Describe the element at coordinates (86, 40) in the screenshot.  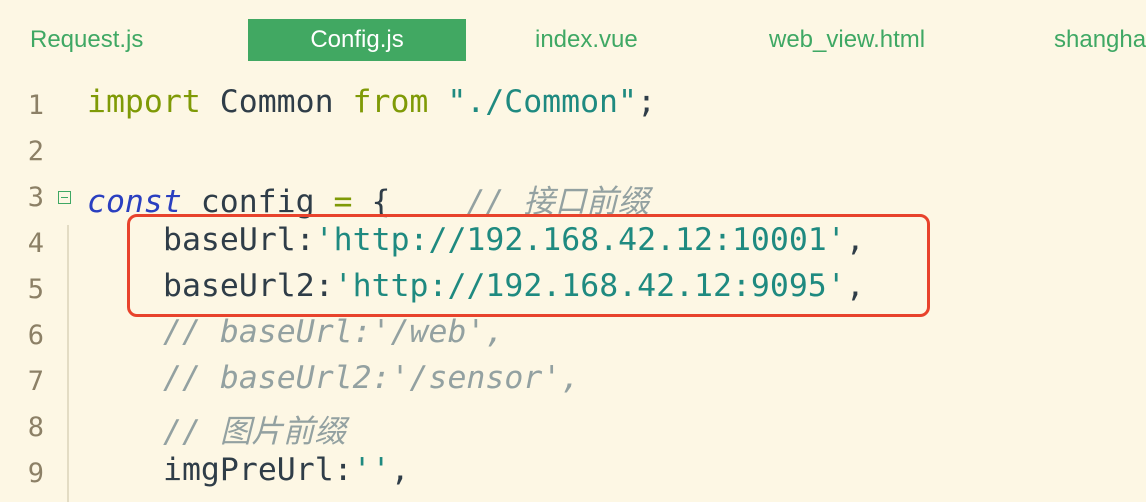
I see `tab-request-js: Request.js` at that location.